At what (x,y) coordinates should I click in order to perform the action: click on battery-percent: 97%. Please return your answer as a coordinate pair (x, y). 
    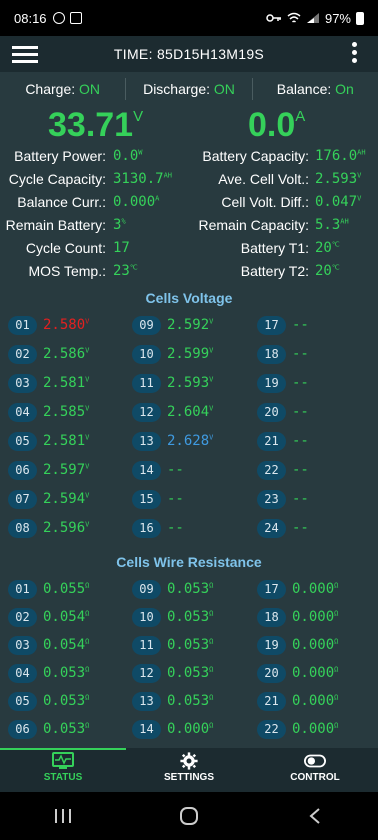
    Looking at the image, I should click on (337, 18).